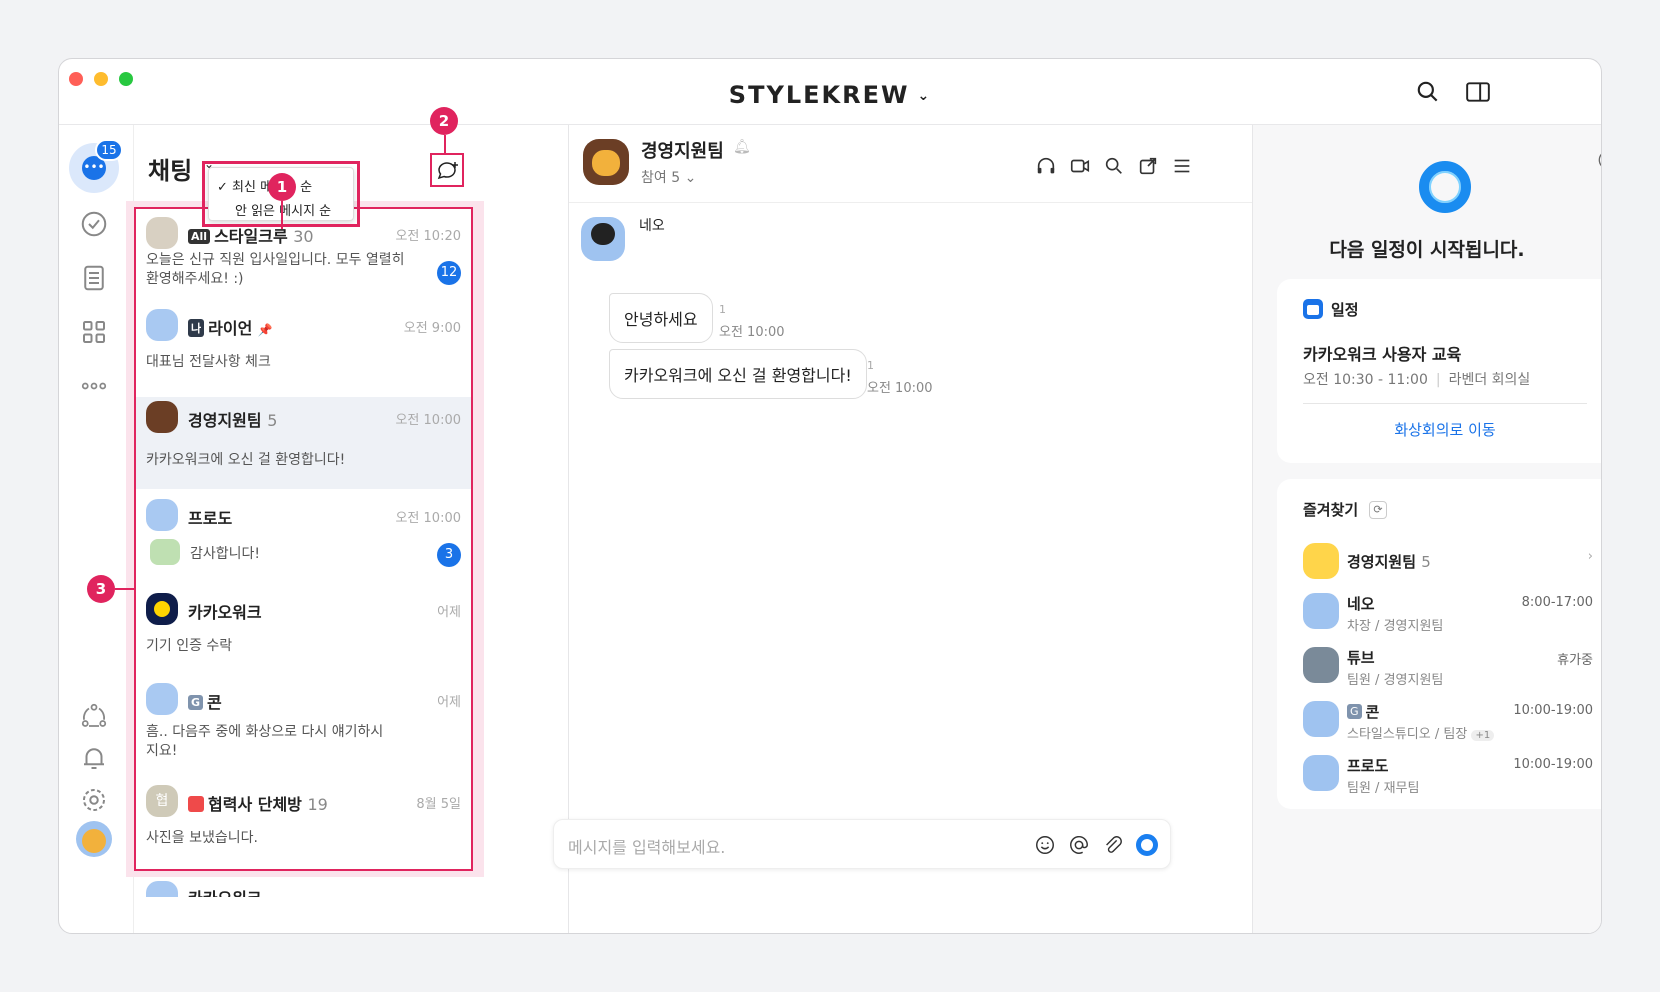  I want to click on side-panel-toggle-icon, so click(1478, 92).